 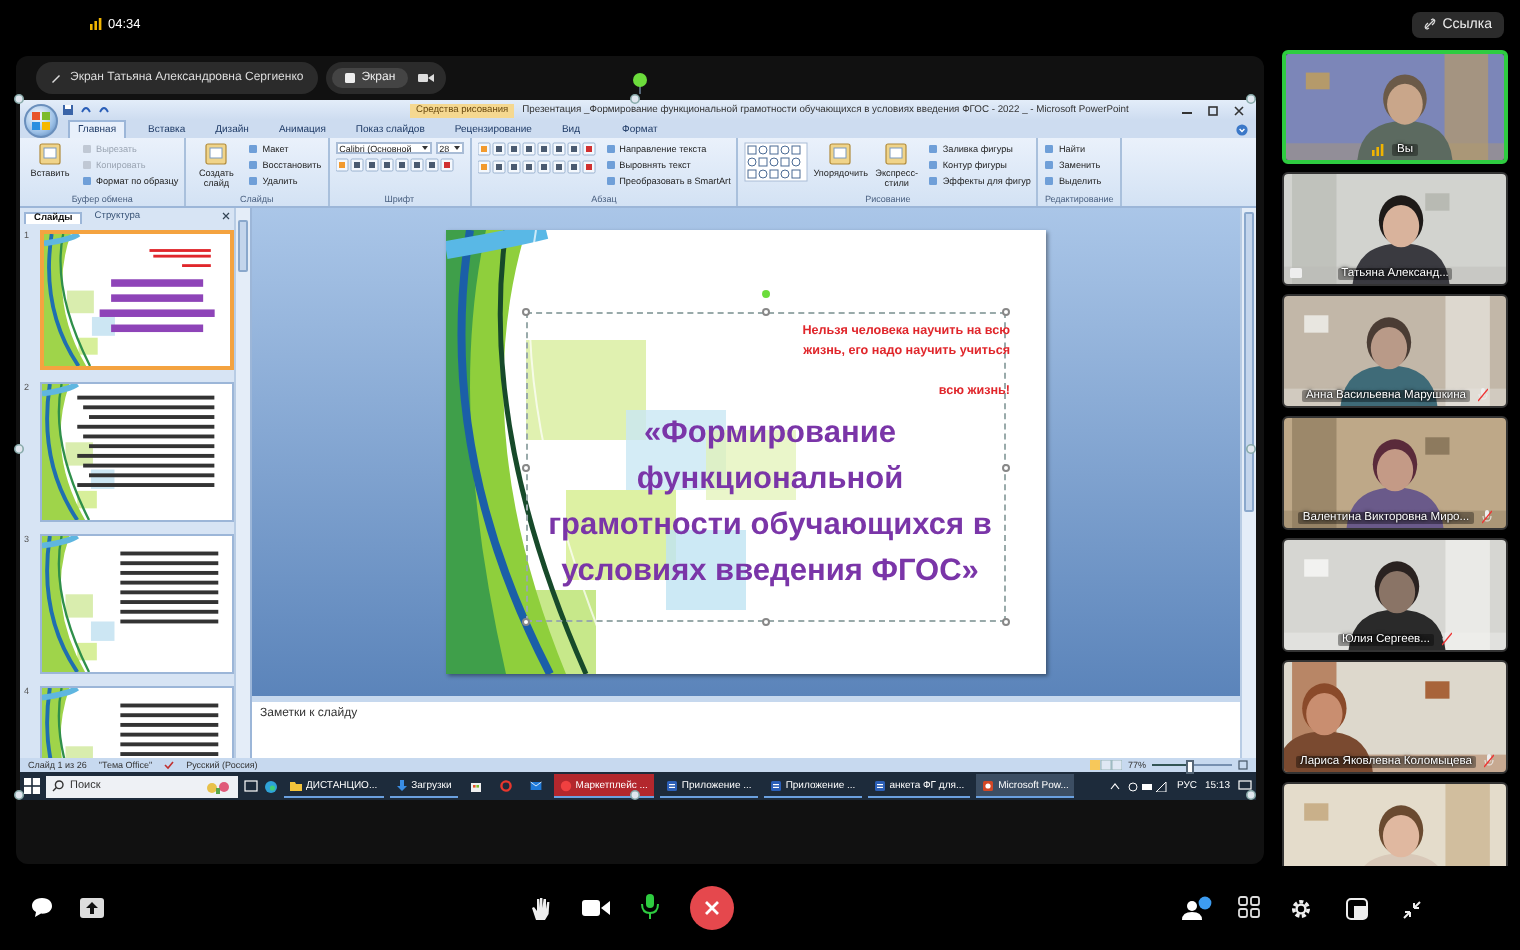 I want to click on participants-icon, so click(x=1197, y=907).